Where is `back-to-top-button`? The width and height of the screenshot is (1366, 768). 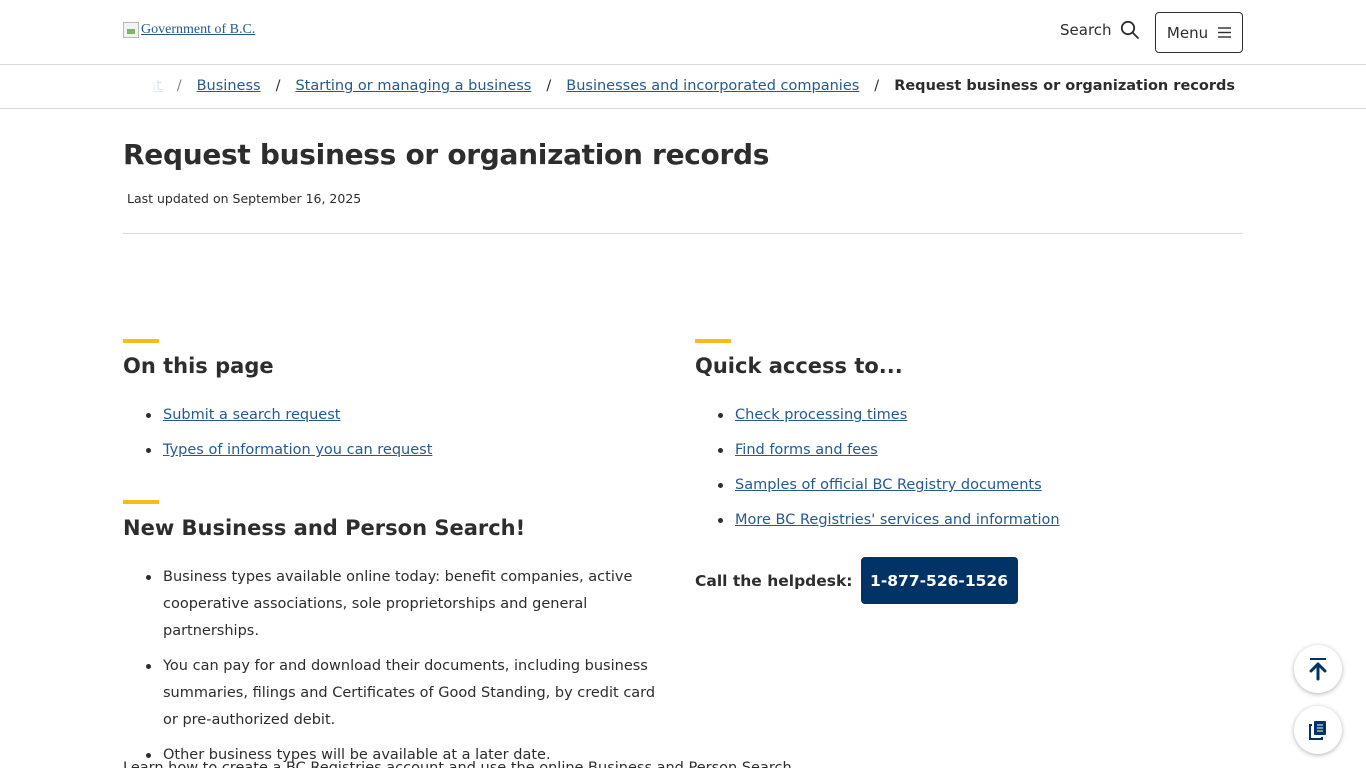 back-to-top-button is located at coordinates (1318, 669).